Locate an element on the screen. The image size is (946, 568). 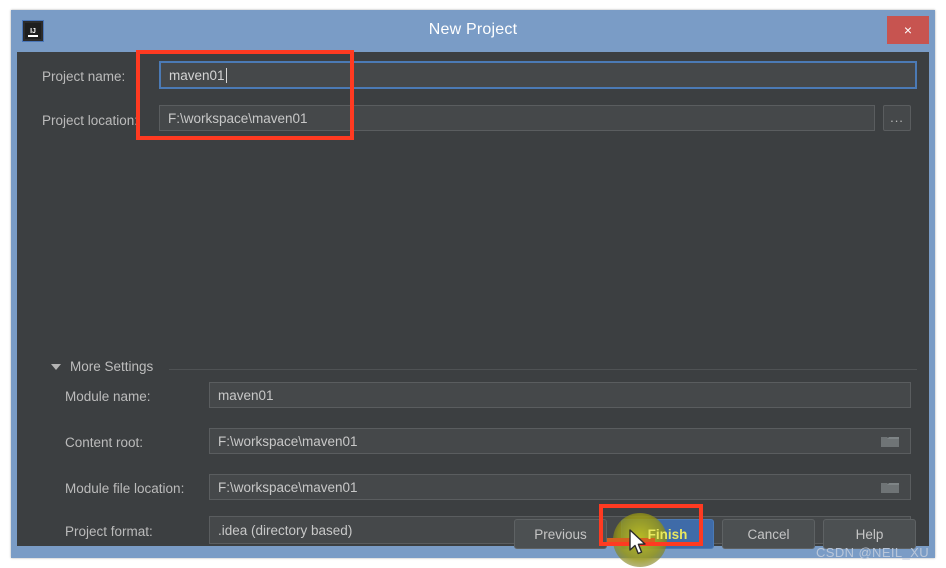
chevron-down-icon is located at coordinates (56, 366).